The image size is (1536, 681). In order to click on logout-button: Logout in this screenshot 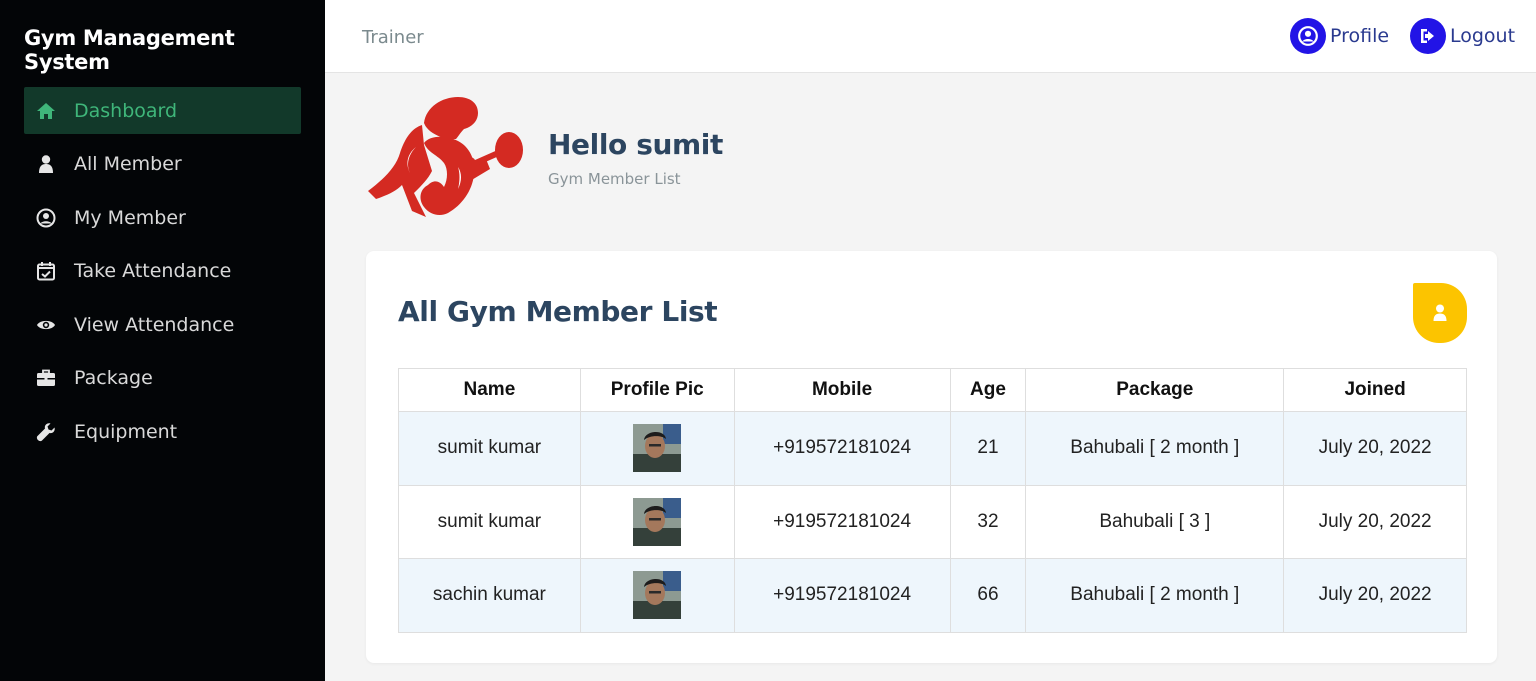, I will do `click(1462, 36)`.